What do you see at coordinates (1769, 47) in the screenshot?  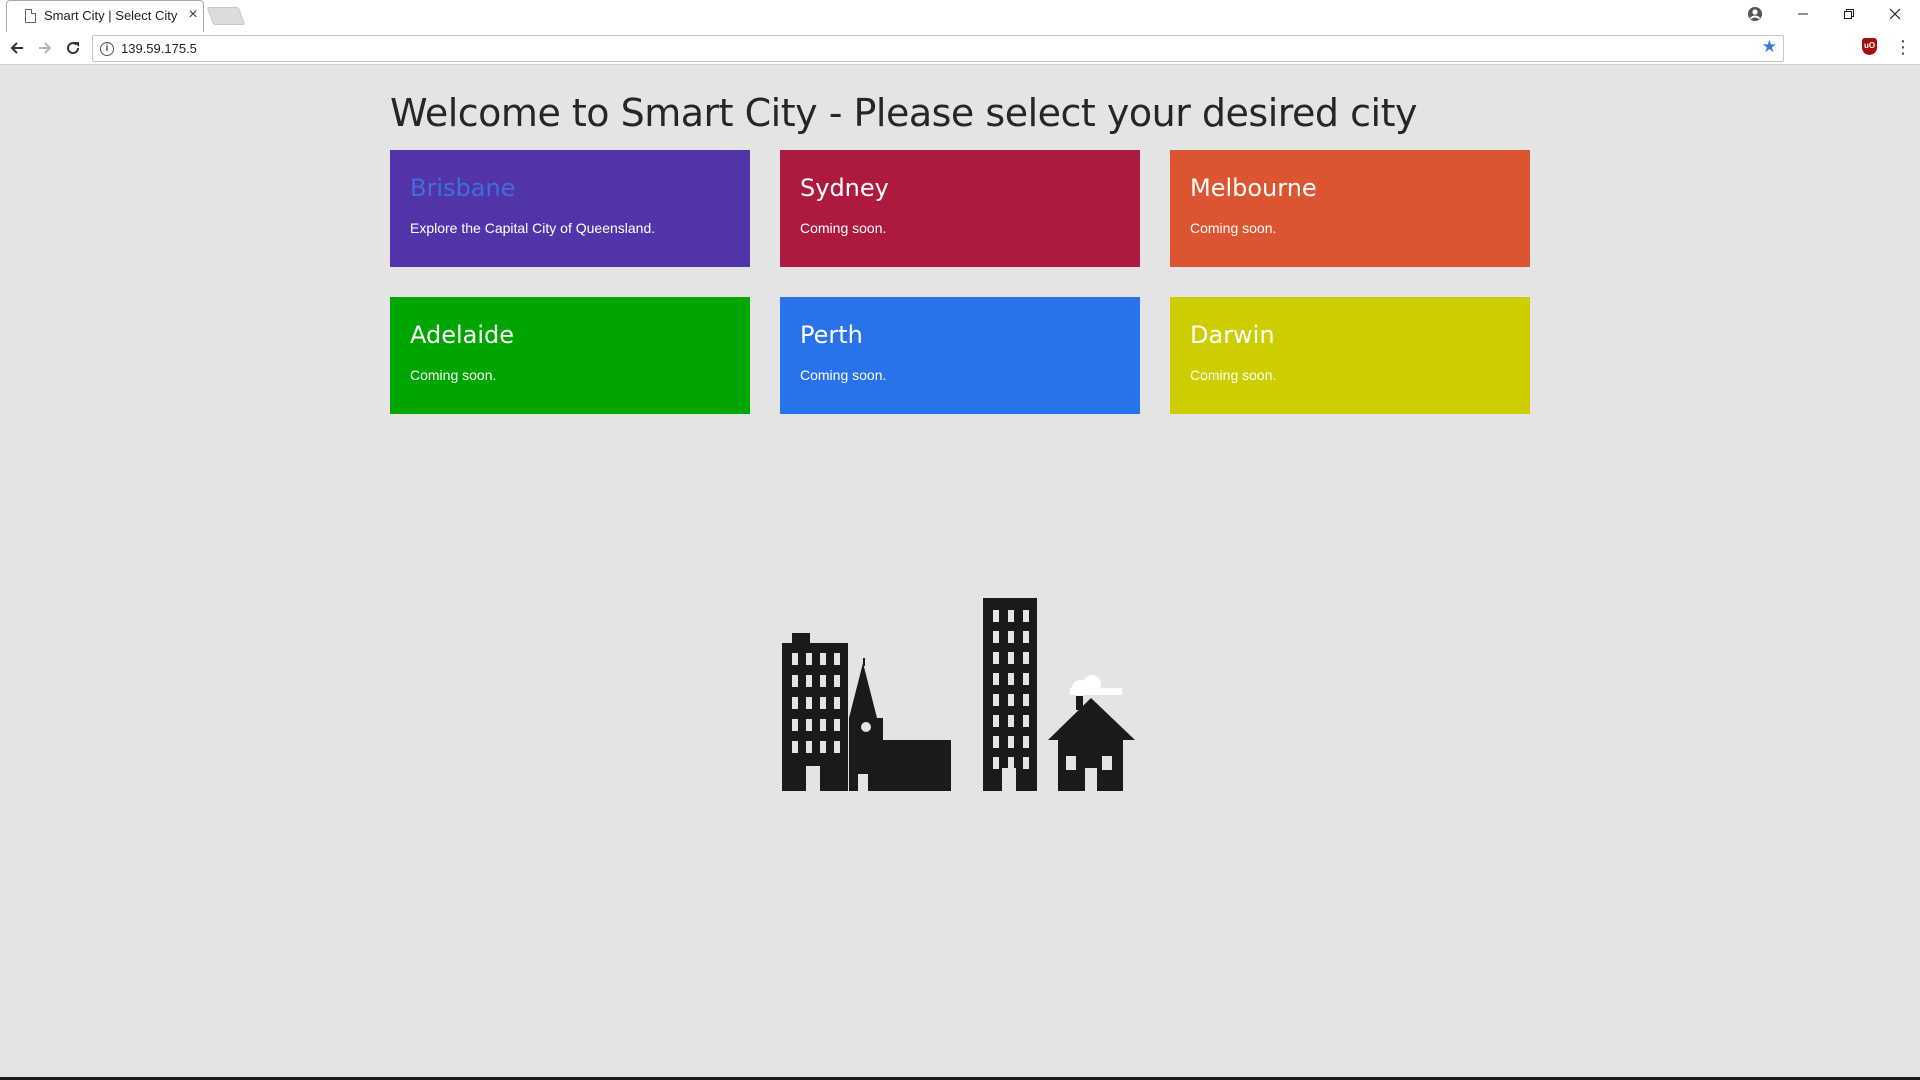 I see `star-icon: ★` at bounding box center [1769, 47].